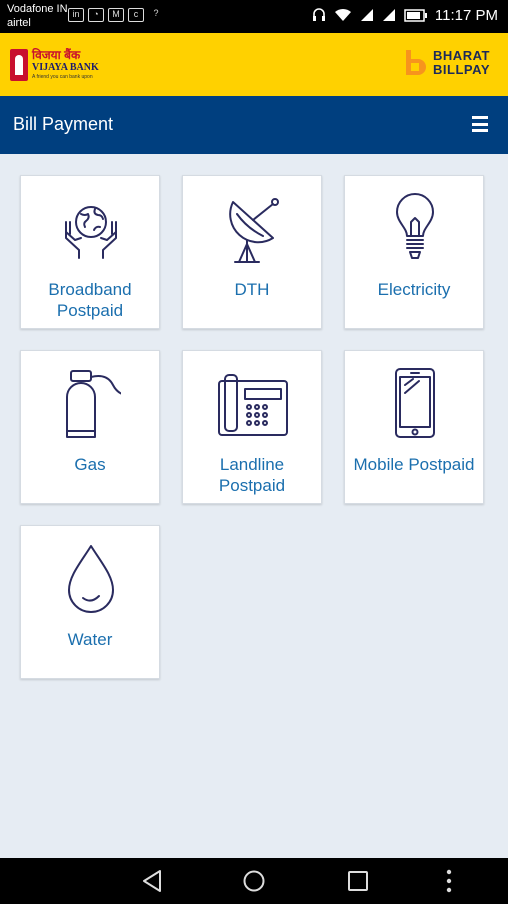 The image size is (508, 904). Describe the element at coordinates (252, 289) in the screenshot. I see `category-label: DTH` at that location.